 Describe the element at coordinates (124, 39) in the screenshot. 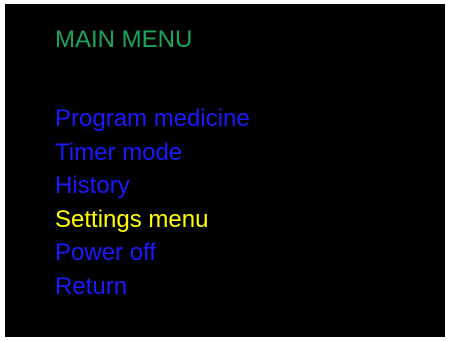

I see `menu-title: MAIN MENU` at that location.